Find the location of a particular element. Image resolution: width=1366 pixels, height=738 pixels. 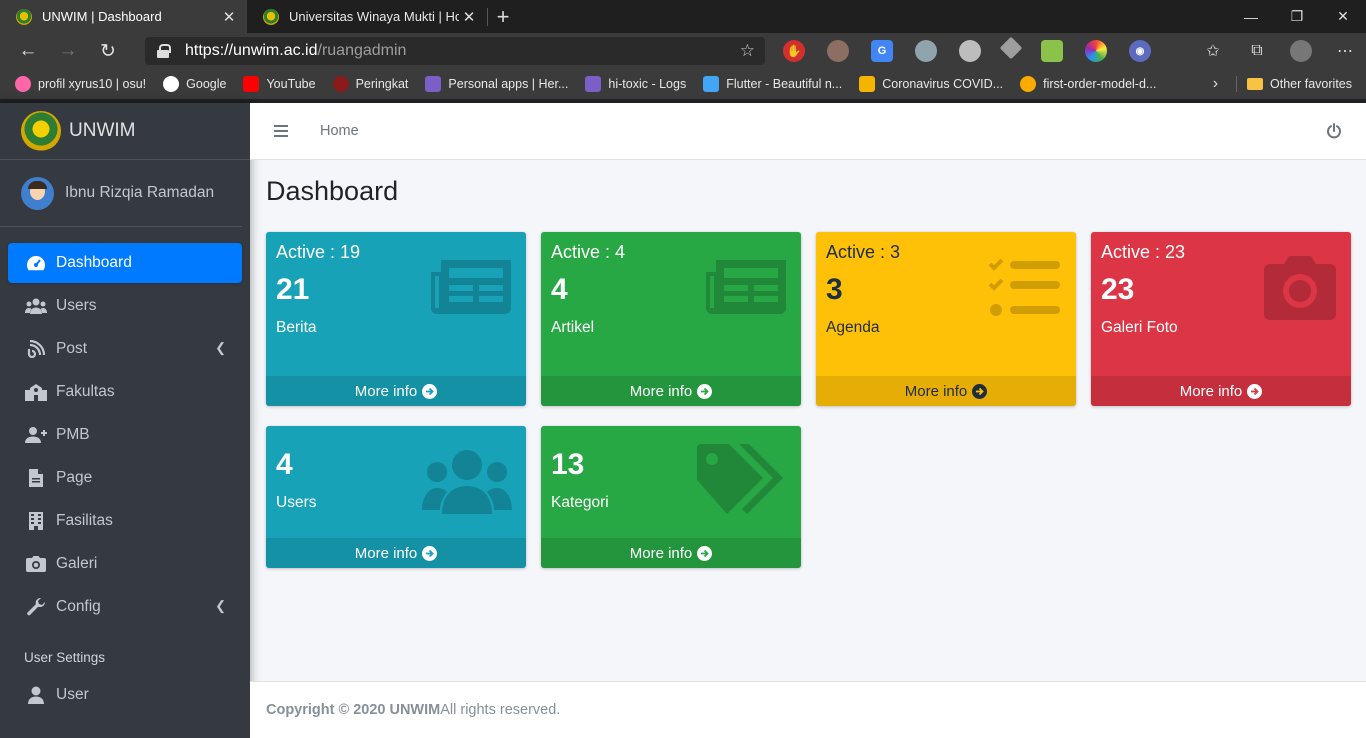

star-icon: ☆ is located at coordinates (747, 51).